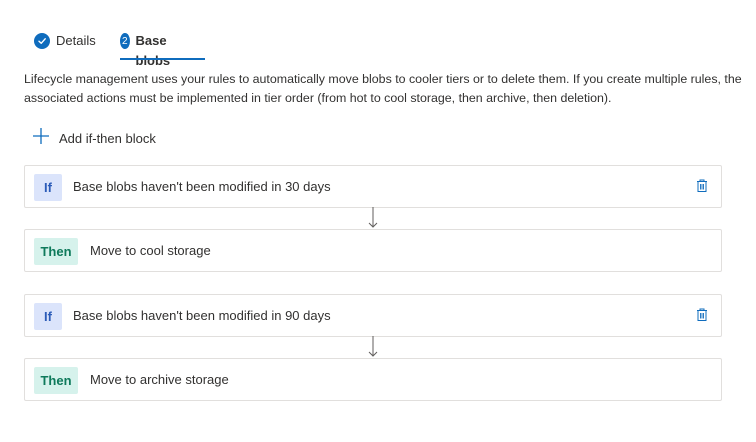 This screenshot has height=442, width=756. What do you see at coordinates (41, 138) in the screenshot?
I see `plus-icon` at bounding box center [41, 138].